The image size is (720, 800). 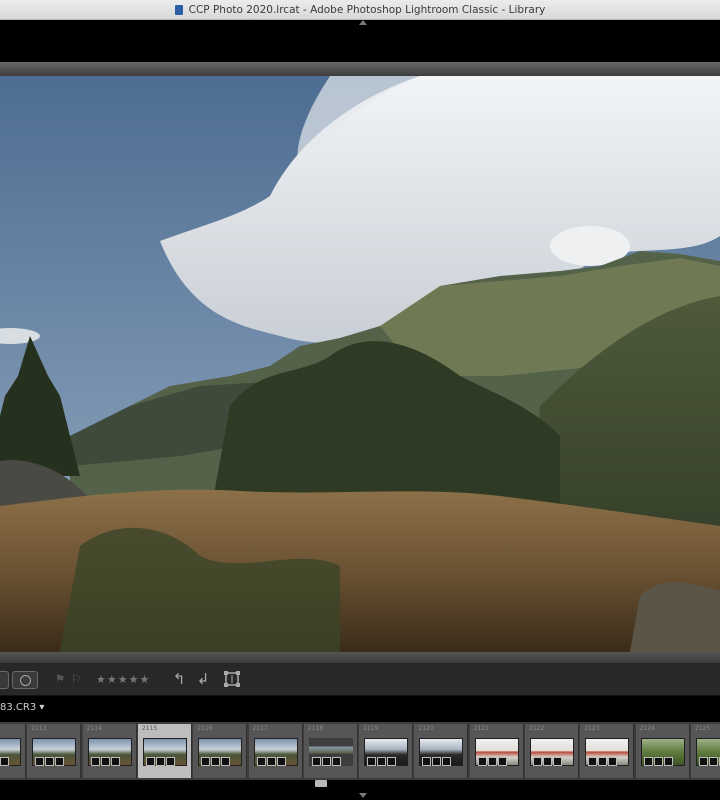 What do you see at coordinates (426, 728) in the screenshot?
I see `filmstrip-cell-number: 2120` at bounding box center [426, 728].